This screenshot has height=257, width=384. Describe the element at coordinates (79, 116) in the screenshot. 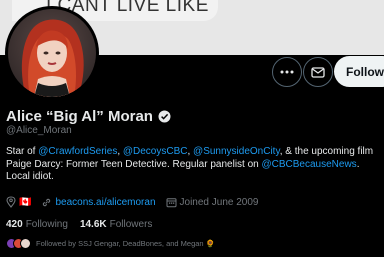

I see `display-name: Alice “Big Al” Moran` at that location.